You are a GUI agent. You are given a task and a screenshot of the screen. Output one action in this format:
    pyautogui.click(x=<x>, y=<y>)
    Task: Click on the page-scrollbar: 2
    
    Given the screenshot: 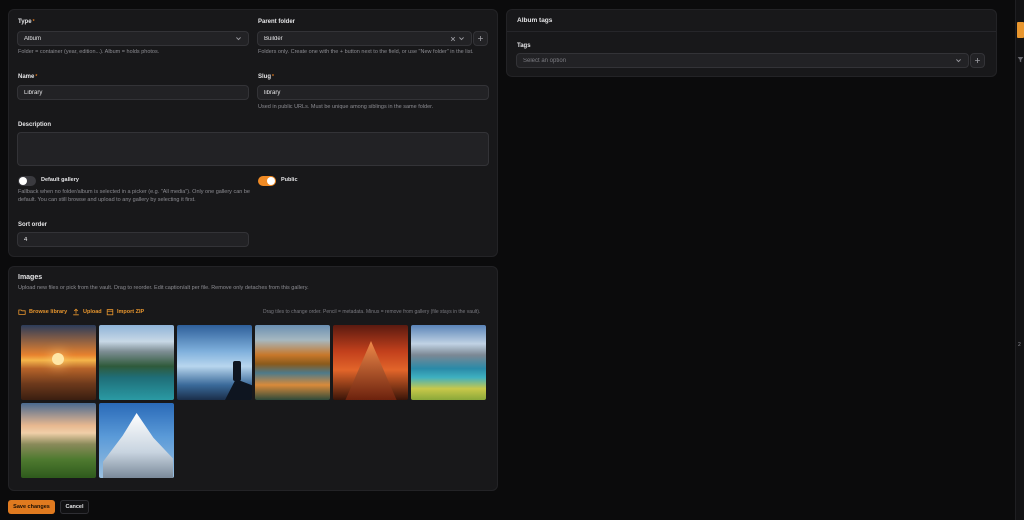 What is the action you would take?
    pyautogui.click(x=1019, y=260)
    